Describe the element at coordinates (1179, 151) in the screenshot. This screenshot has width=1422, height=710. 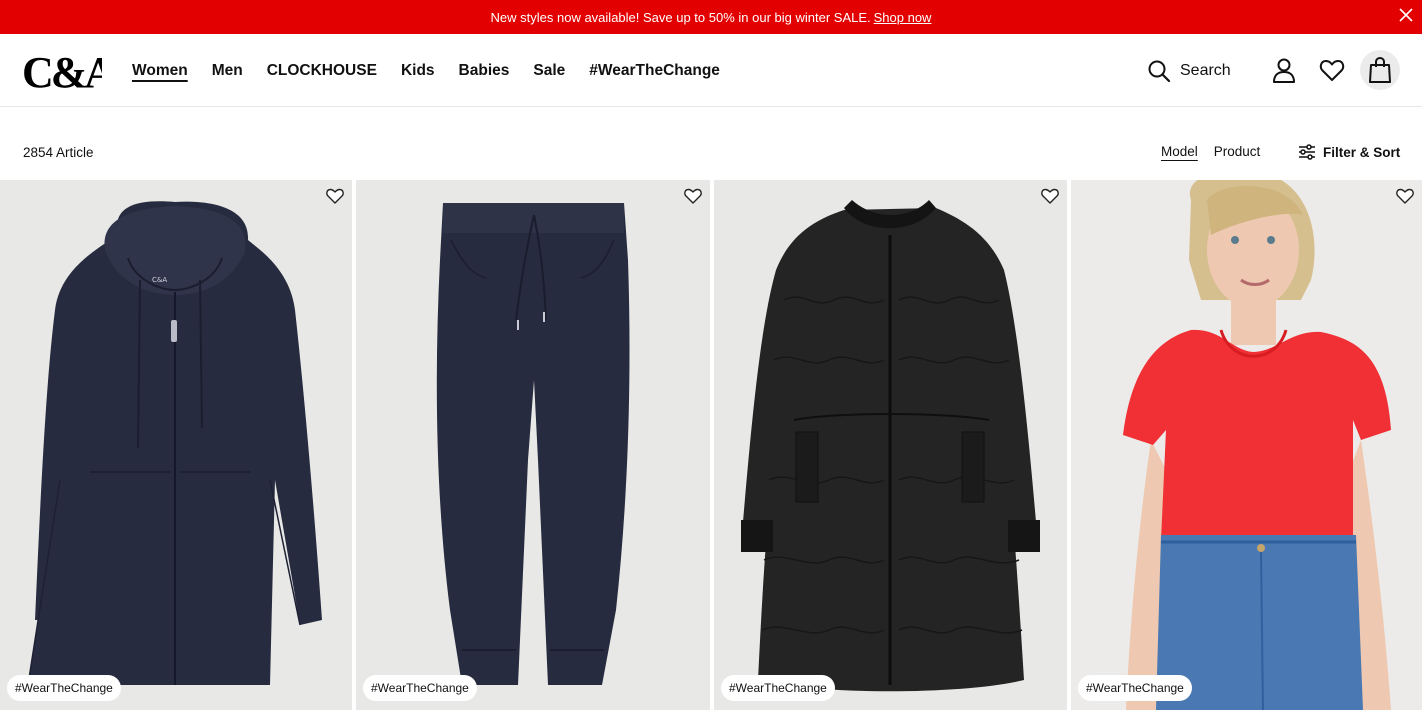
I see `view-option-model: Model` at that location.